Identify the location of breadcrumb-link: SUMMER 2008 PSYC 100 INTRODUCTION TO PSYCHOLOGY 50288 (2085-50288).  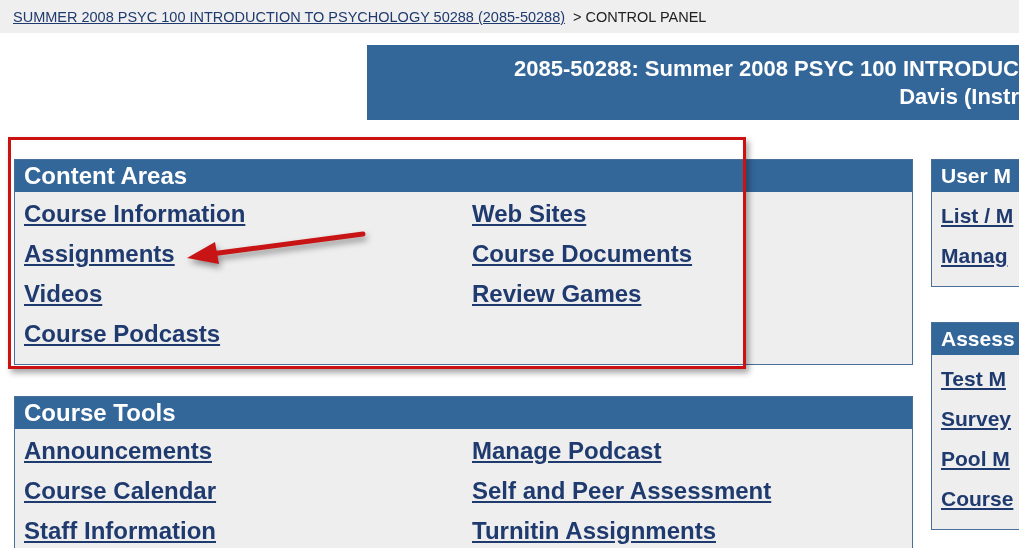
(289, 16).